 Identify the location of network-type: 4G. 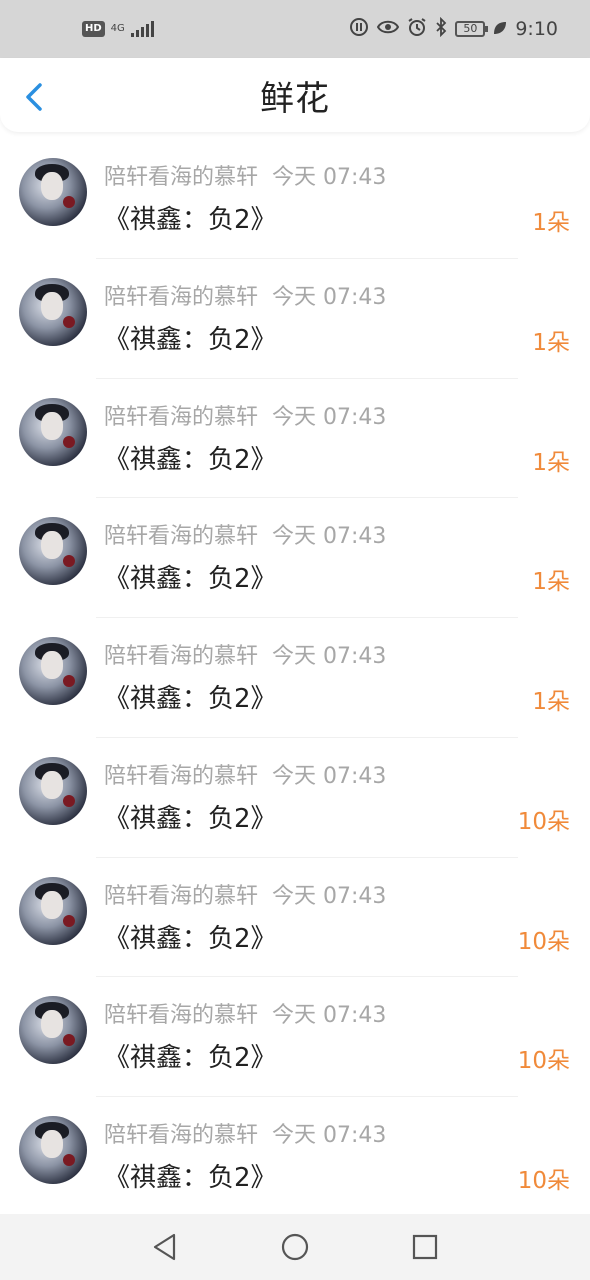
(117, 28).